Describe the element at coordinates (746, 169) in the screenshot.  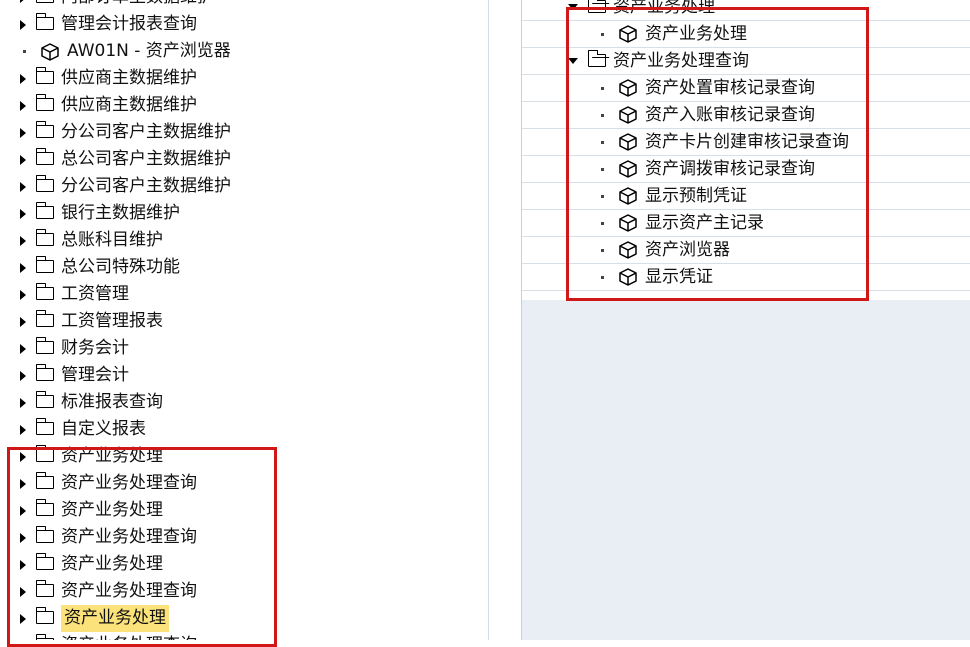
I see `right_tree-item: 资产调拨审核记录查询` at that location.